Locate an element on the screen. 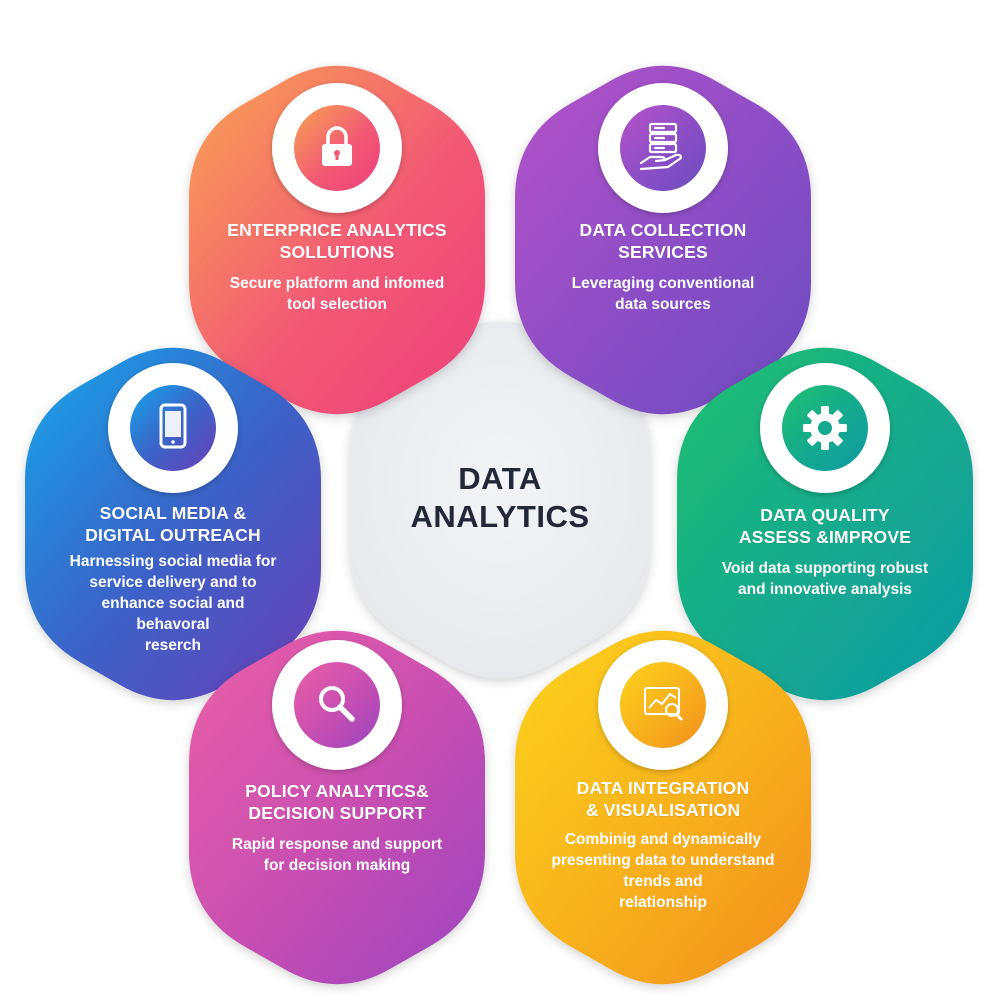 The width and height of the screenshot is (1000, 1000). hex-title-line: SOCIAL MEDIA & is located at coordinates (173, 513).